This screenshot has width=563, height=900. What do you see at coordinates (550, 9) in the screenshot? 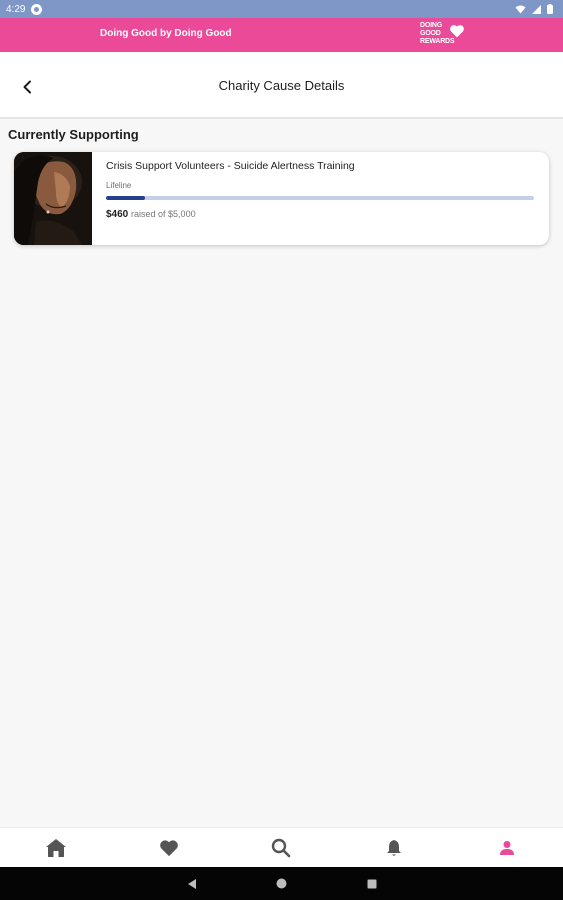
I see `battery-icon` at bounding box center [550, 9].